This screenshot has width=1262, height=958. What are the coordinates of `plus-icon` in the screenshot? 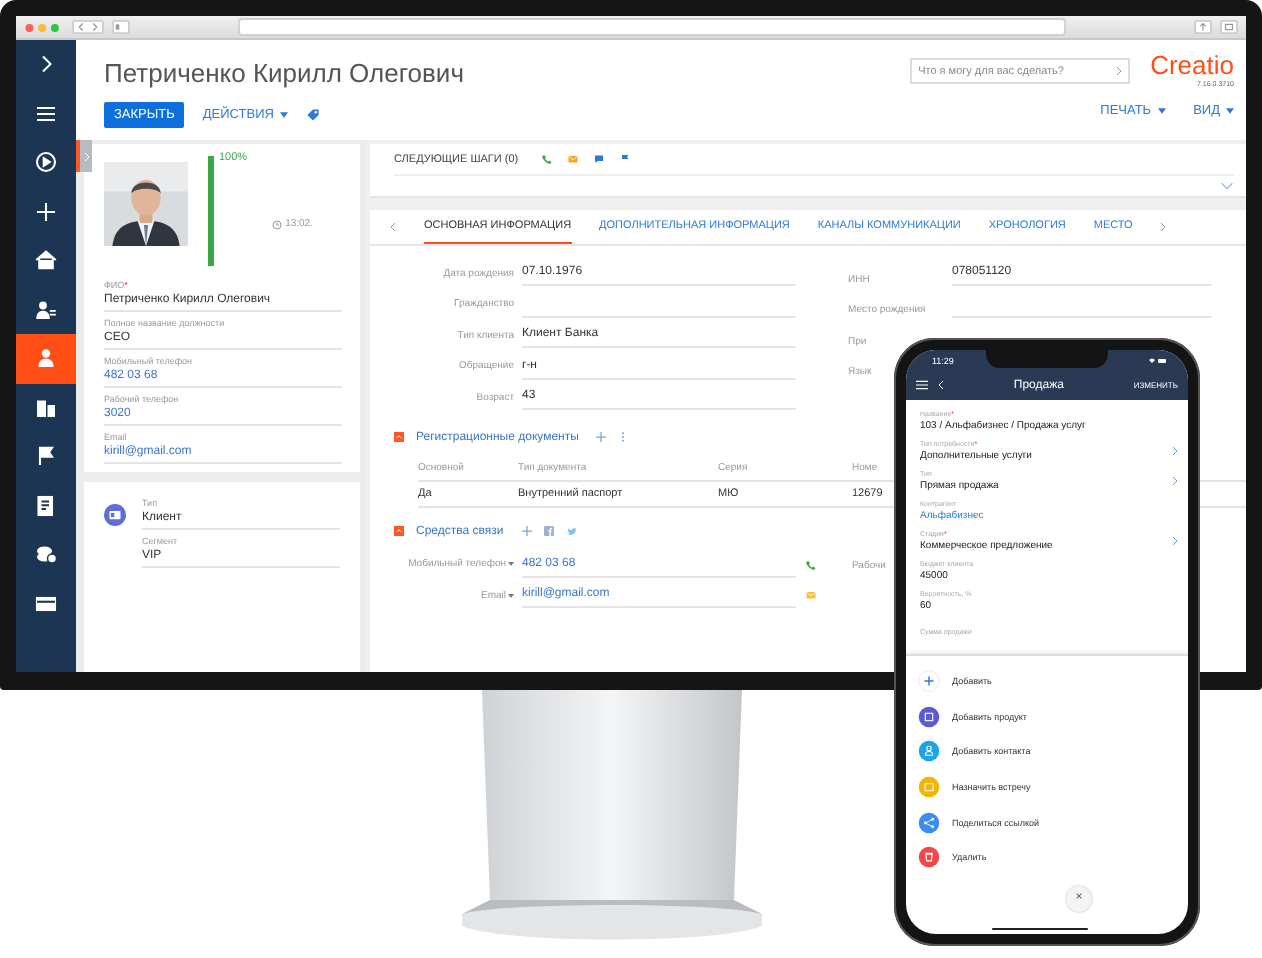 It's located at (46, 211).